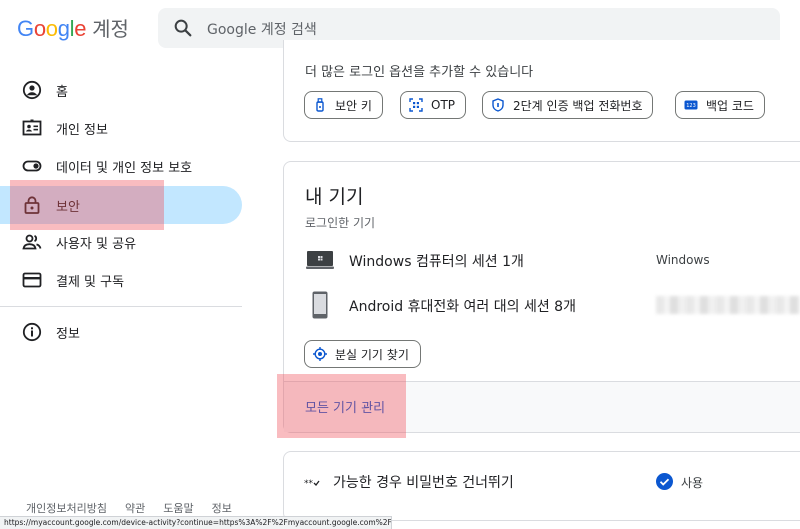 Image resolution: width=800 pixels, height=529 pixels. What do you see at coordinates (222, 508) in the screenshot?
I see `about-link: 정보` at bounding box center [222, 508].